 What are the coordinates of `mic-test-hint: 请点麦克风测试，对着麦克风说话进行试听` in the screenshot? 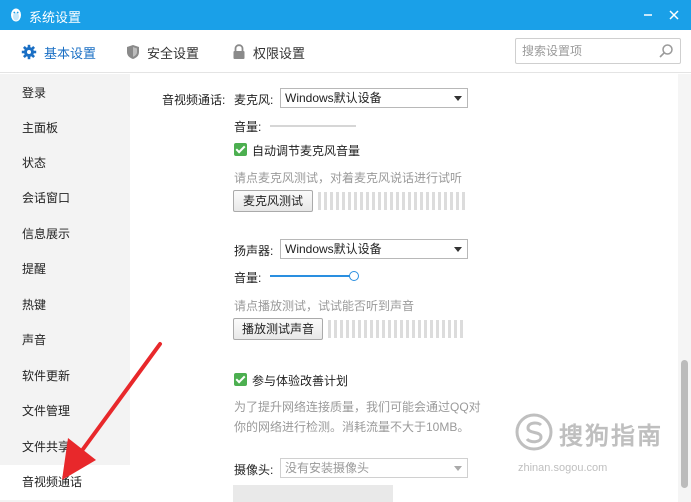 It's located at (348, 178).